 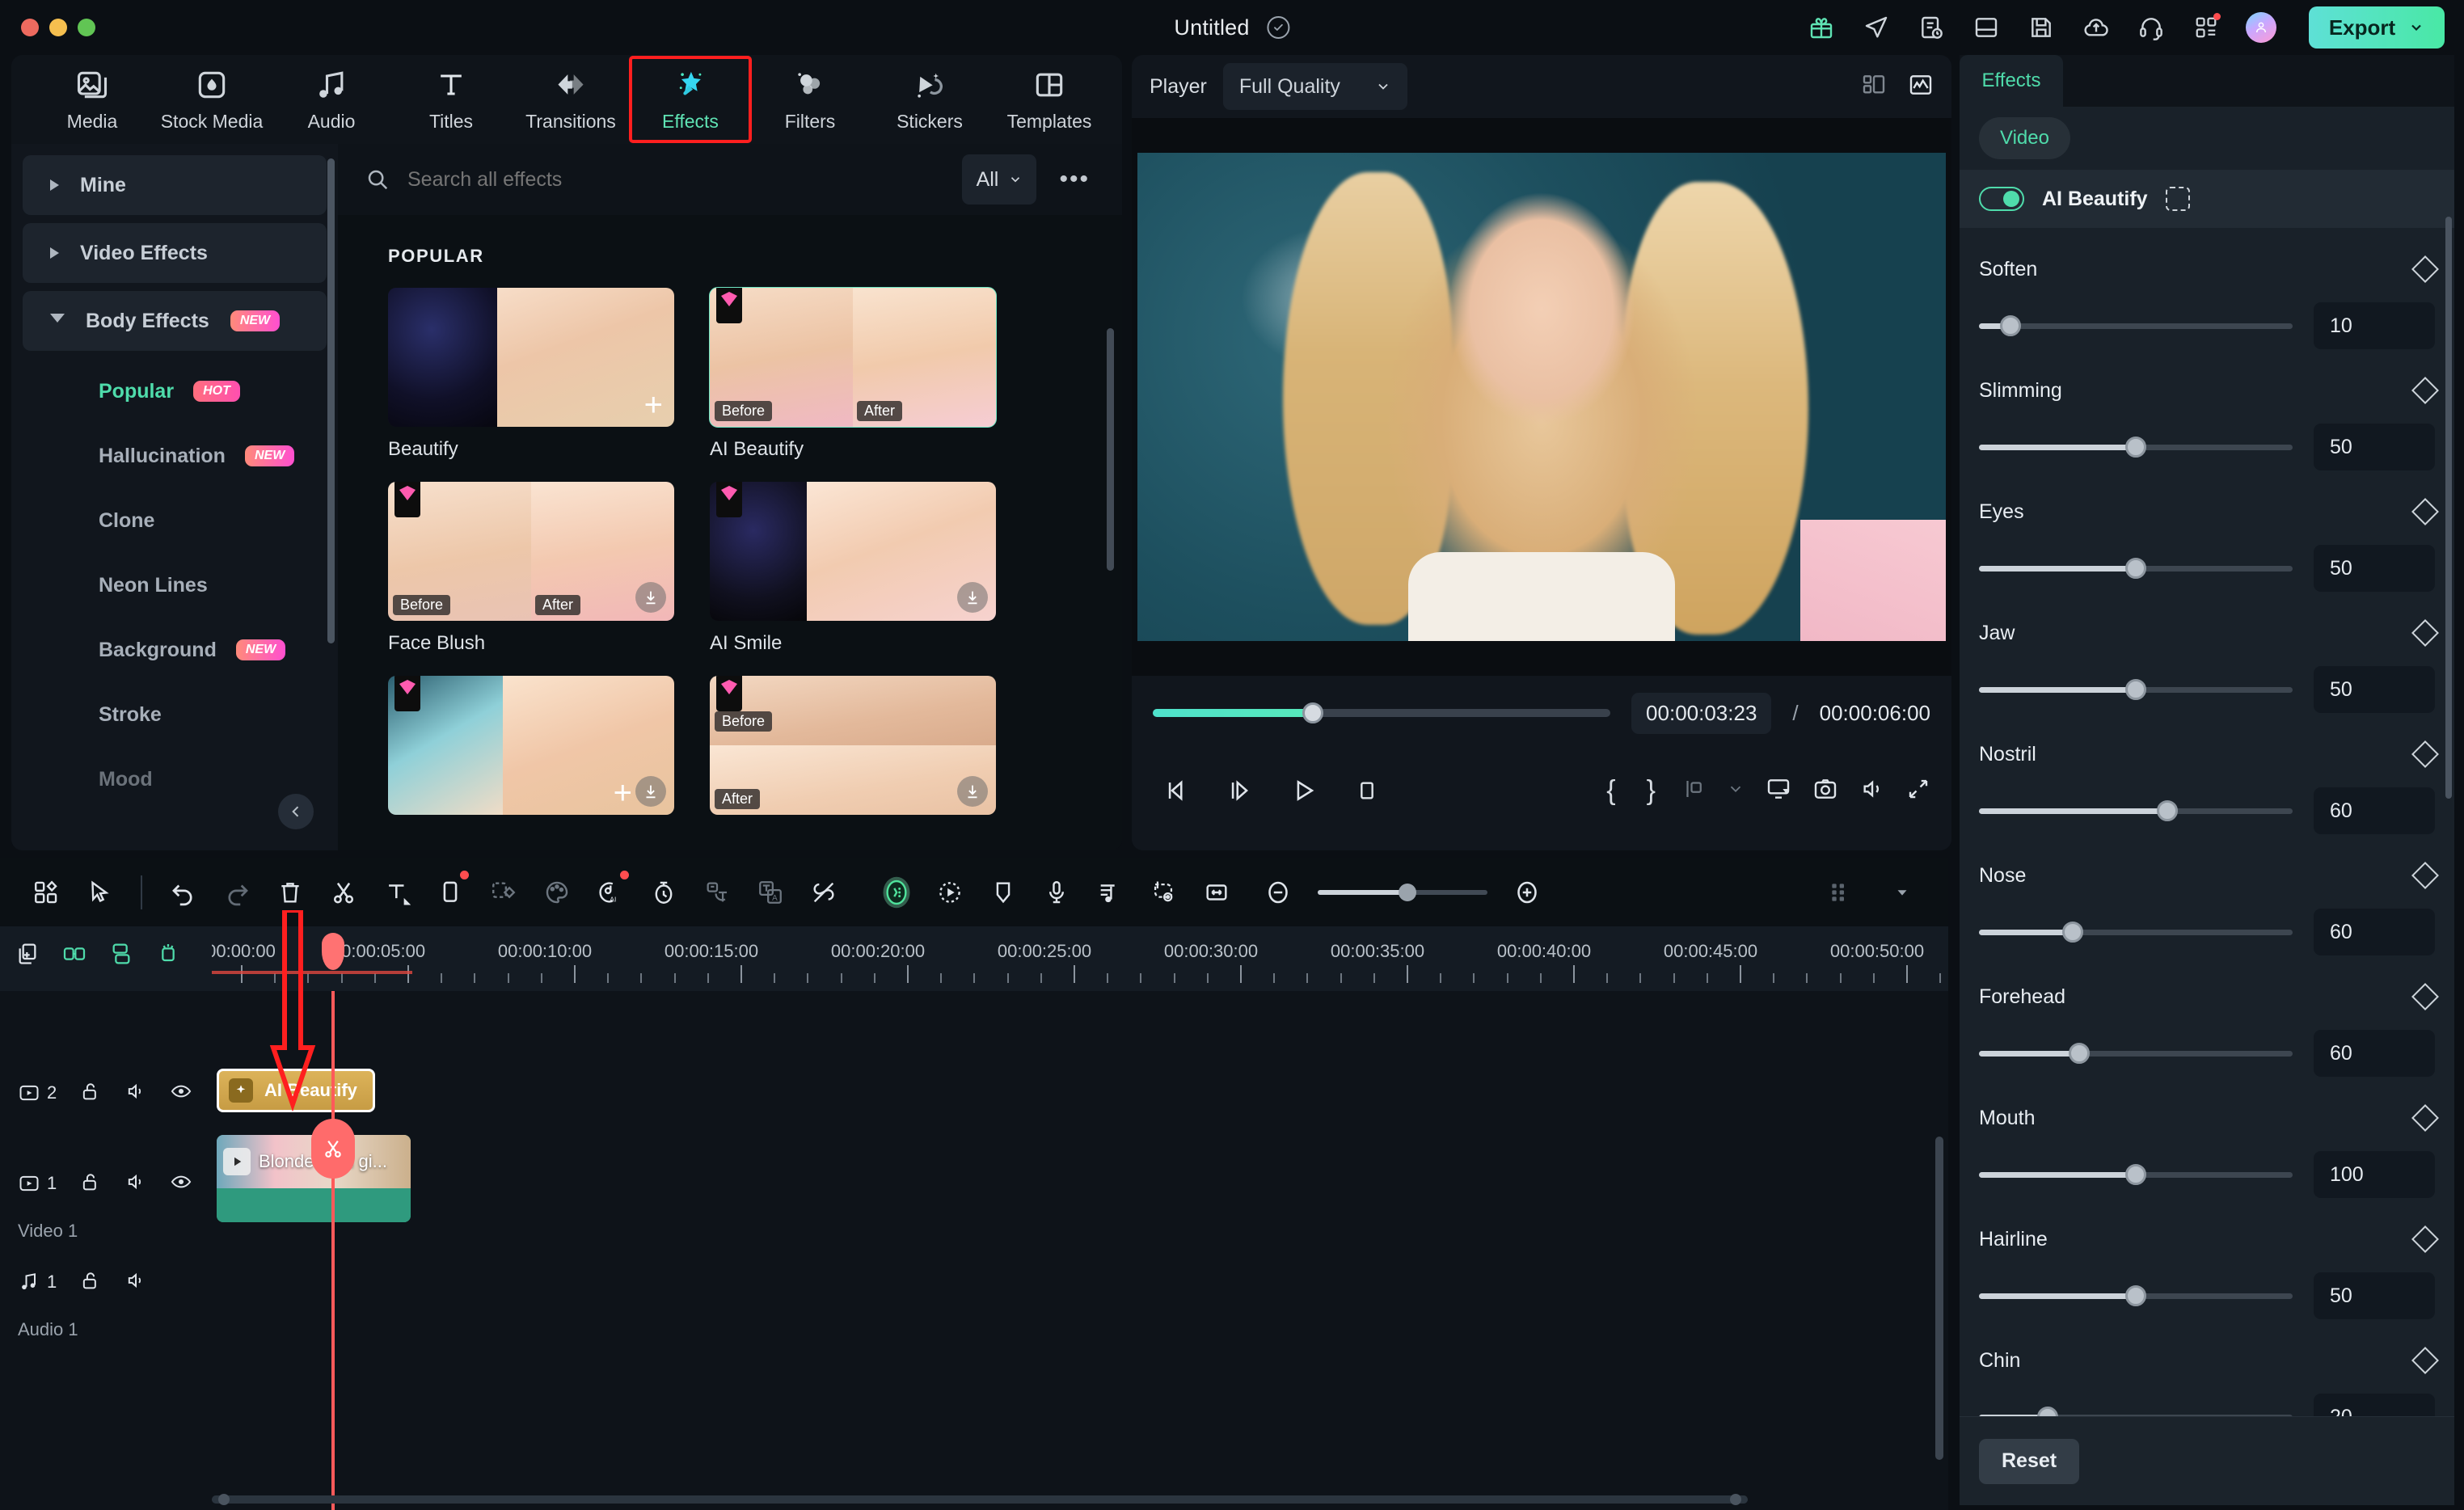 I want to click on apps-grid-icon, so click(x=2206, y=27).